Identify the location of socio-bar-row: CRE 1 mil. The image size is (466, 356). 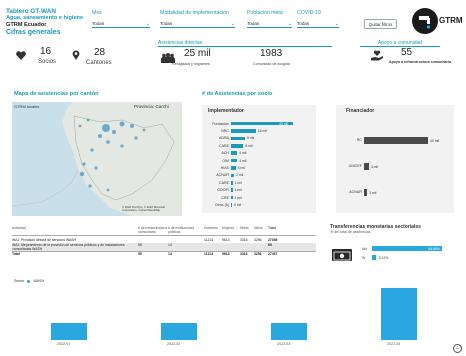
(259, 198).